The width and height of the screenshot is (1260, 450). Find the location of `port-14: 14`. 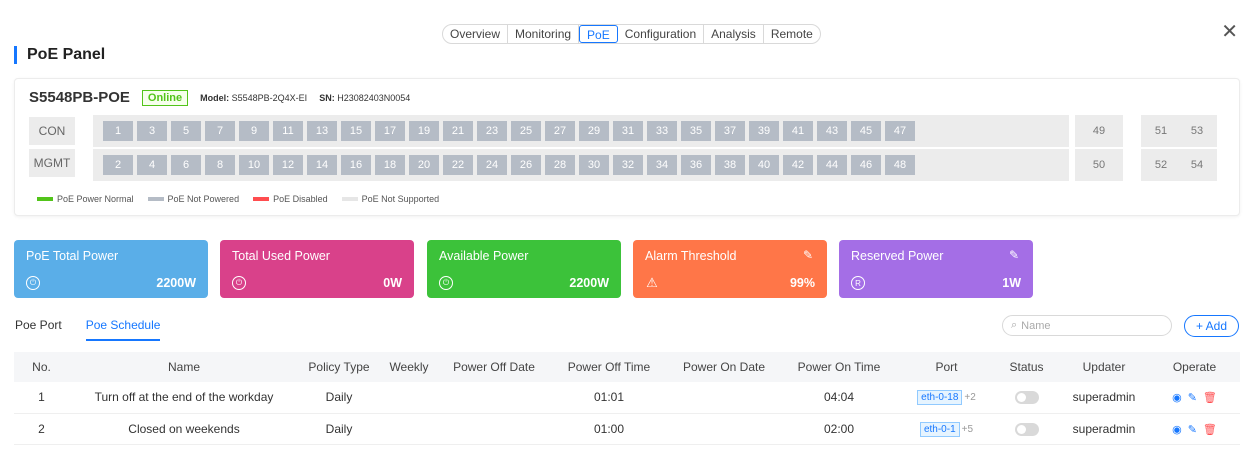

port-14: 14 is located at coordinates (322, 165).